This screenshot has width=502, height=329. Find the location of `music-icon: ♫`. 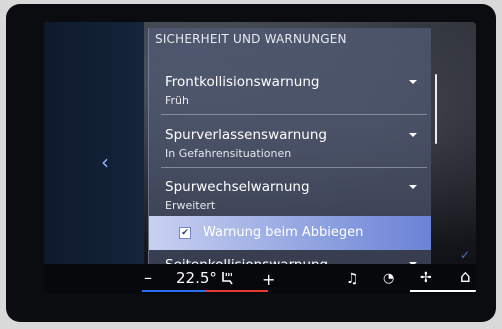

music-icon: ♫ is located at coordinates (352, 279).